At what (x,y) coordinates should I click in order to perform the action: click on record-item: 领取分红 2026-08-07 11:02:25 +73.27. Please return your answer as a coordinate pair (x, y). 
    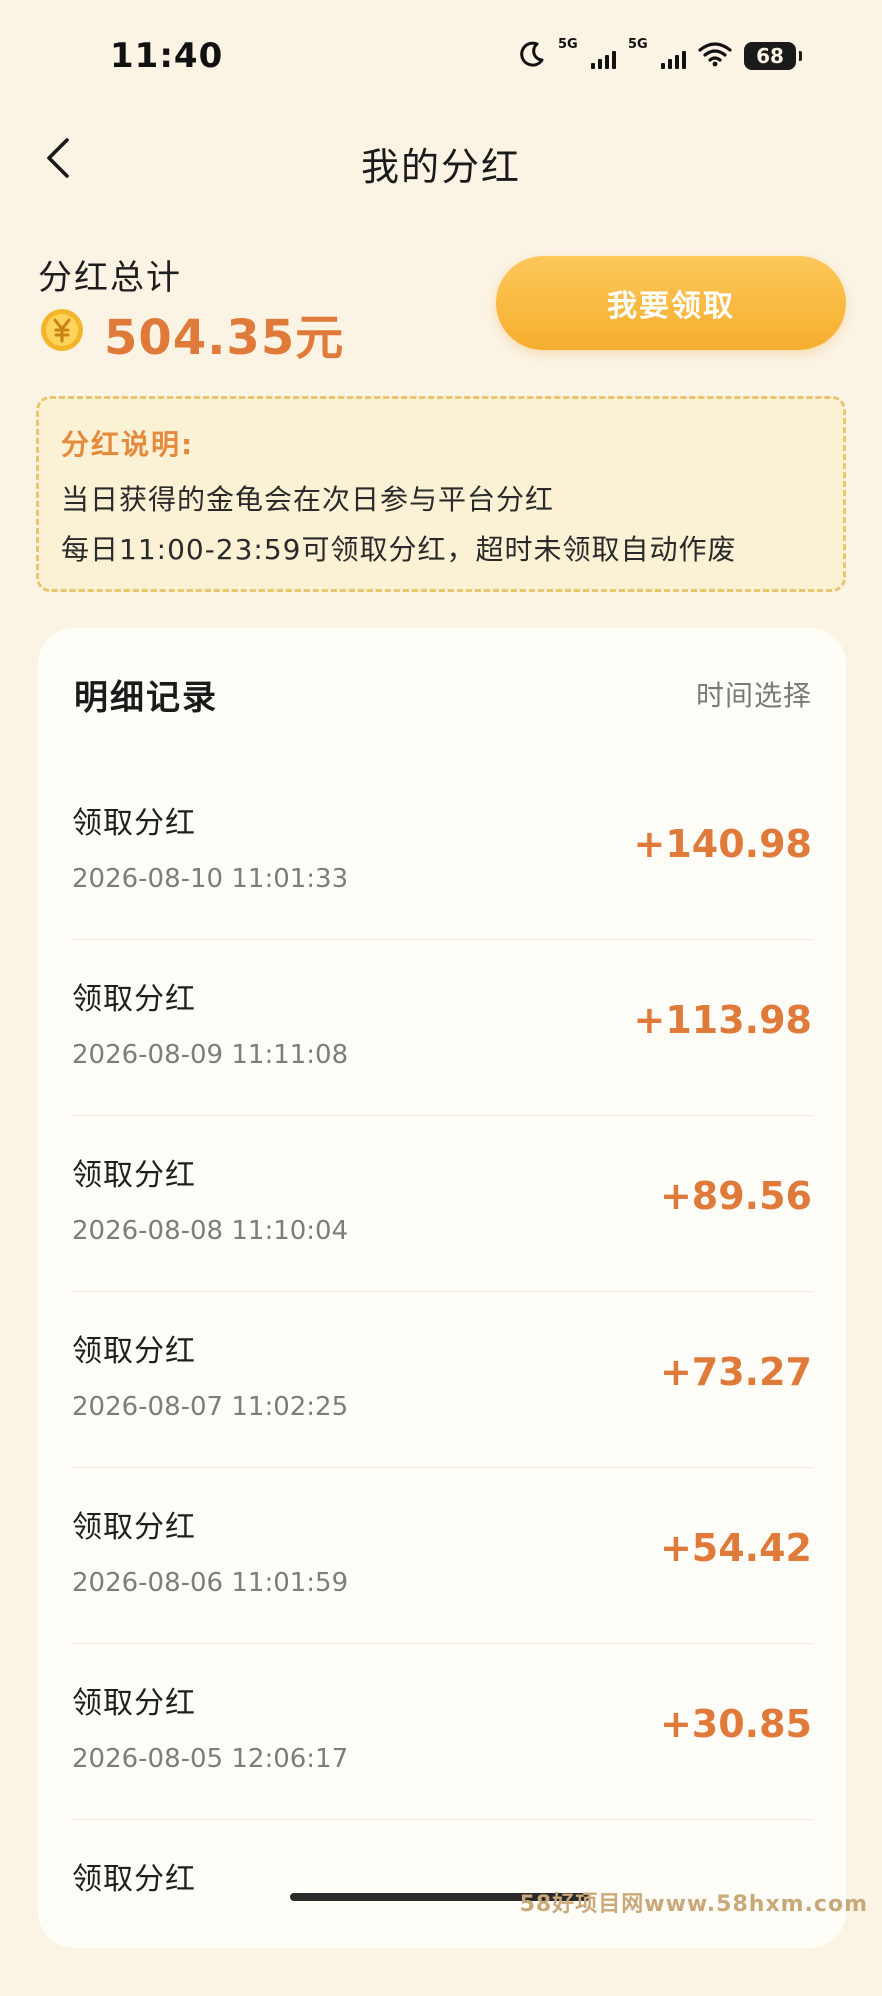
    Looking at the image, I should click on (442, 1380).